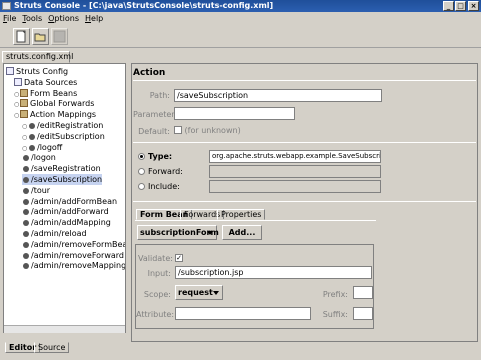 The height and width of the screenshot is (360, 481). Describe the element at coordinates (62, 104) in the screenshot. I see `tree-item-label: Global Forwards` at that location.